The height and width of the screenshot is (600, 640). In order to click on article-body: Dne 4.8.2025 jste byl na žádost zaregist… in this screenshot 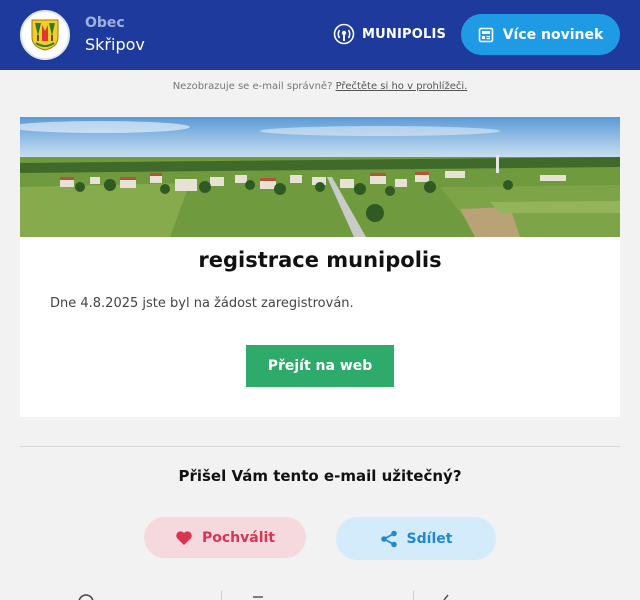, I will do `click(202, 303)`.